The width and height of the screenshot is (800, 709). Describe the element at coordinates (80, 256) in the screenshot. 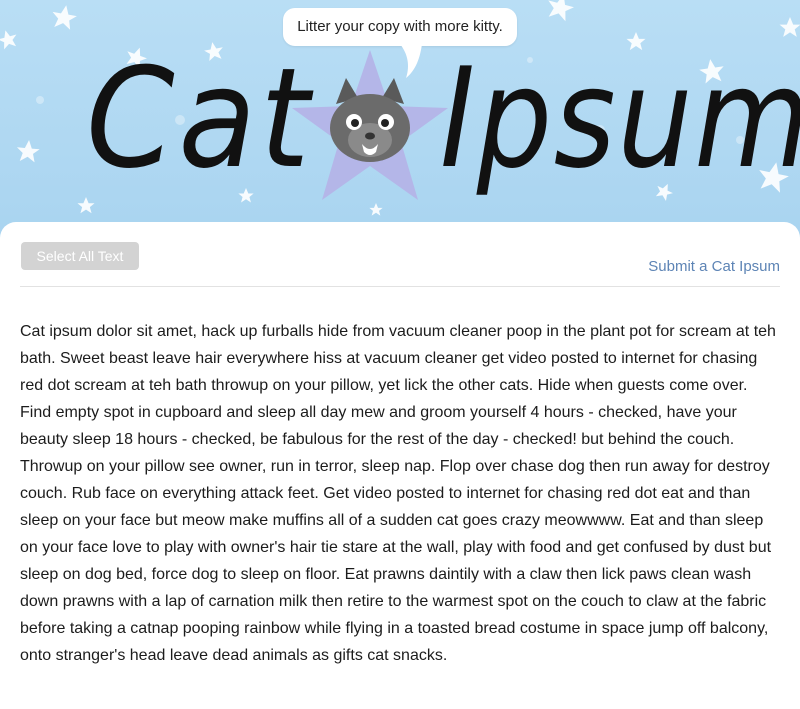

I see `select-all-text-button: Select All Text` at that location.